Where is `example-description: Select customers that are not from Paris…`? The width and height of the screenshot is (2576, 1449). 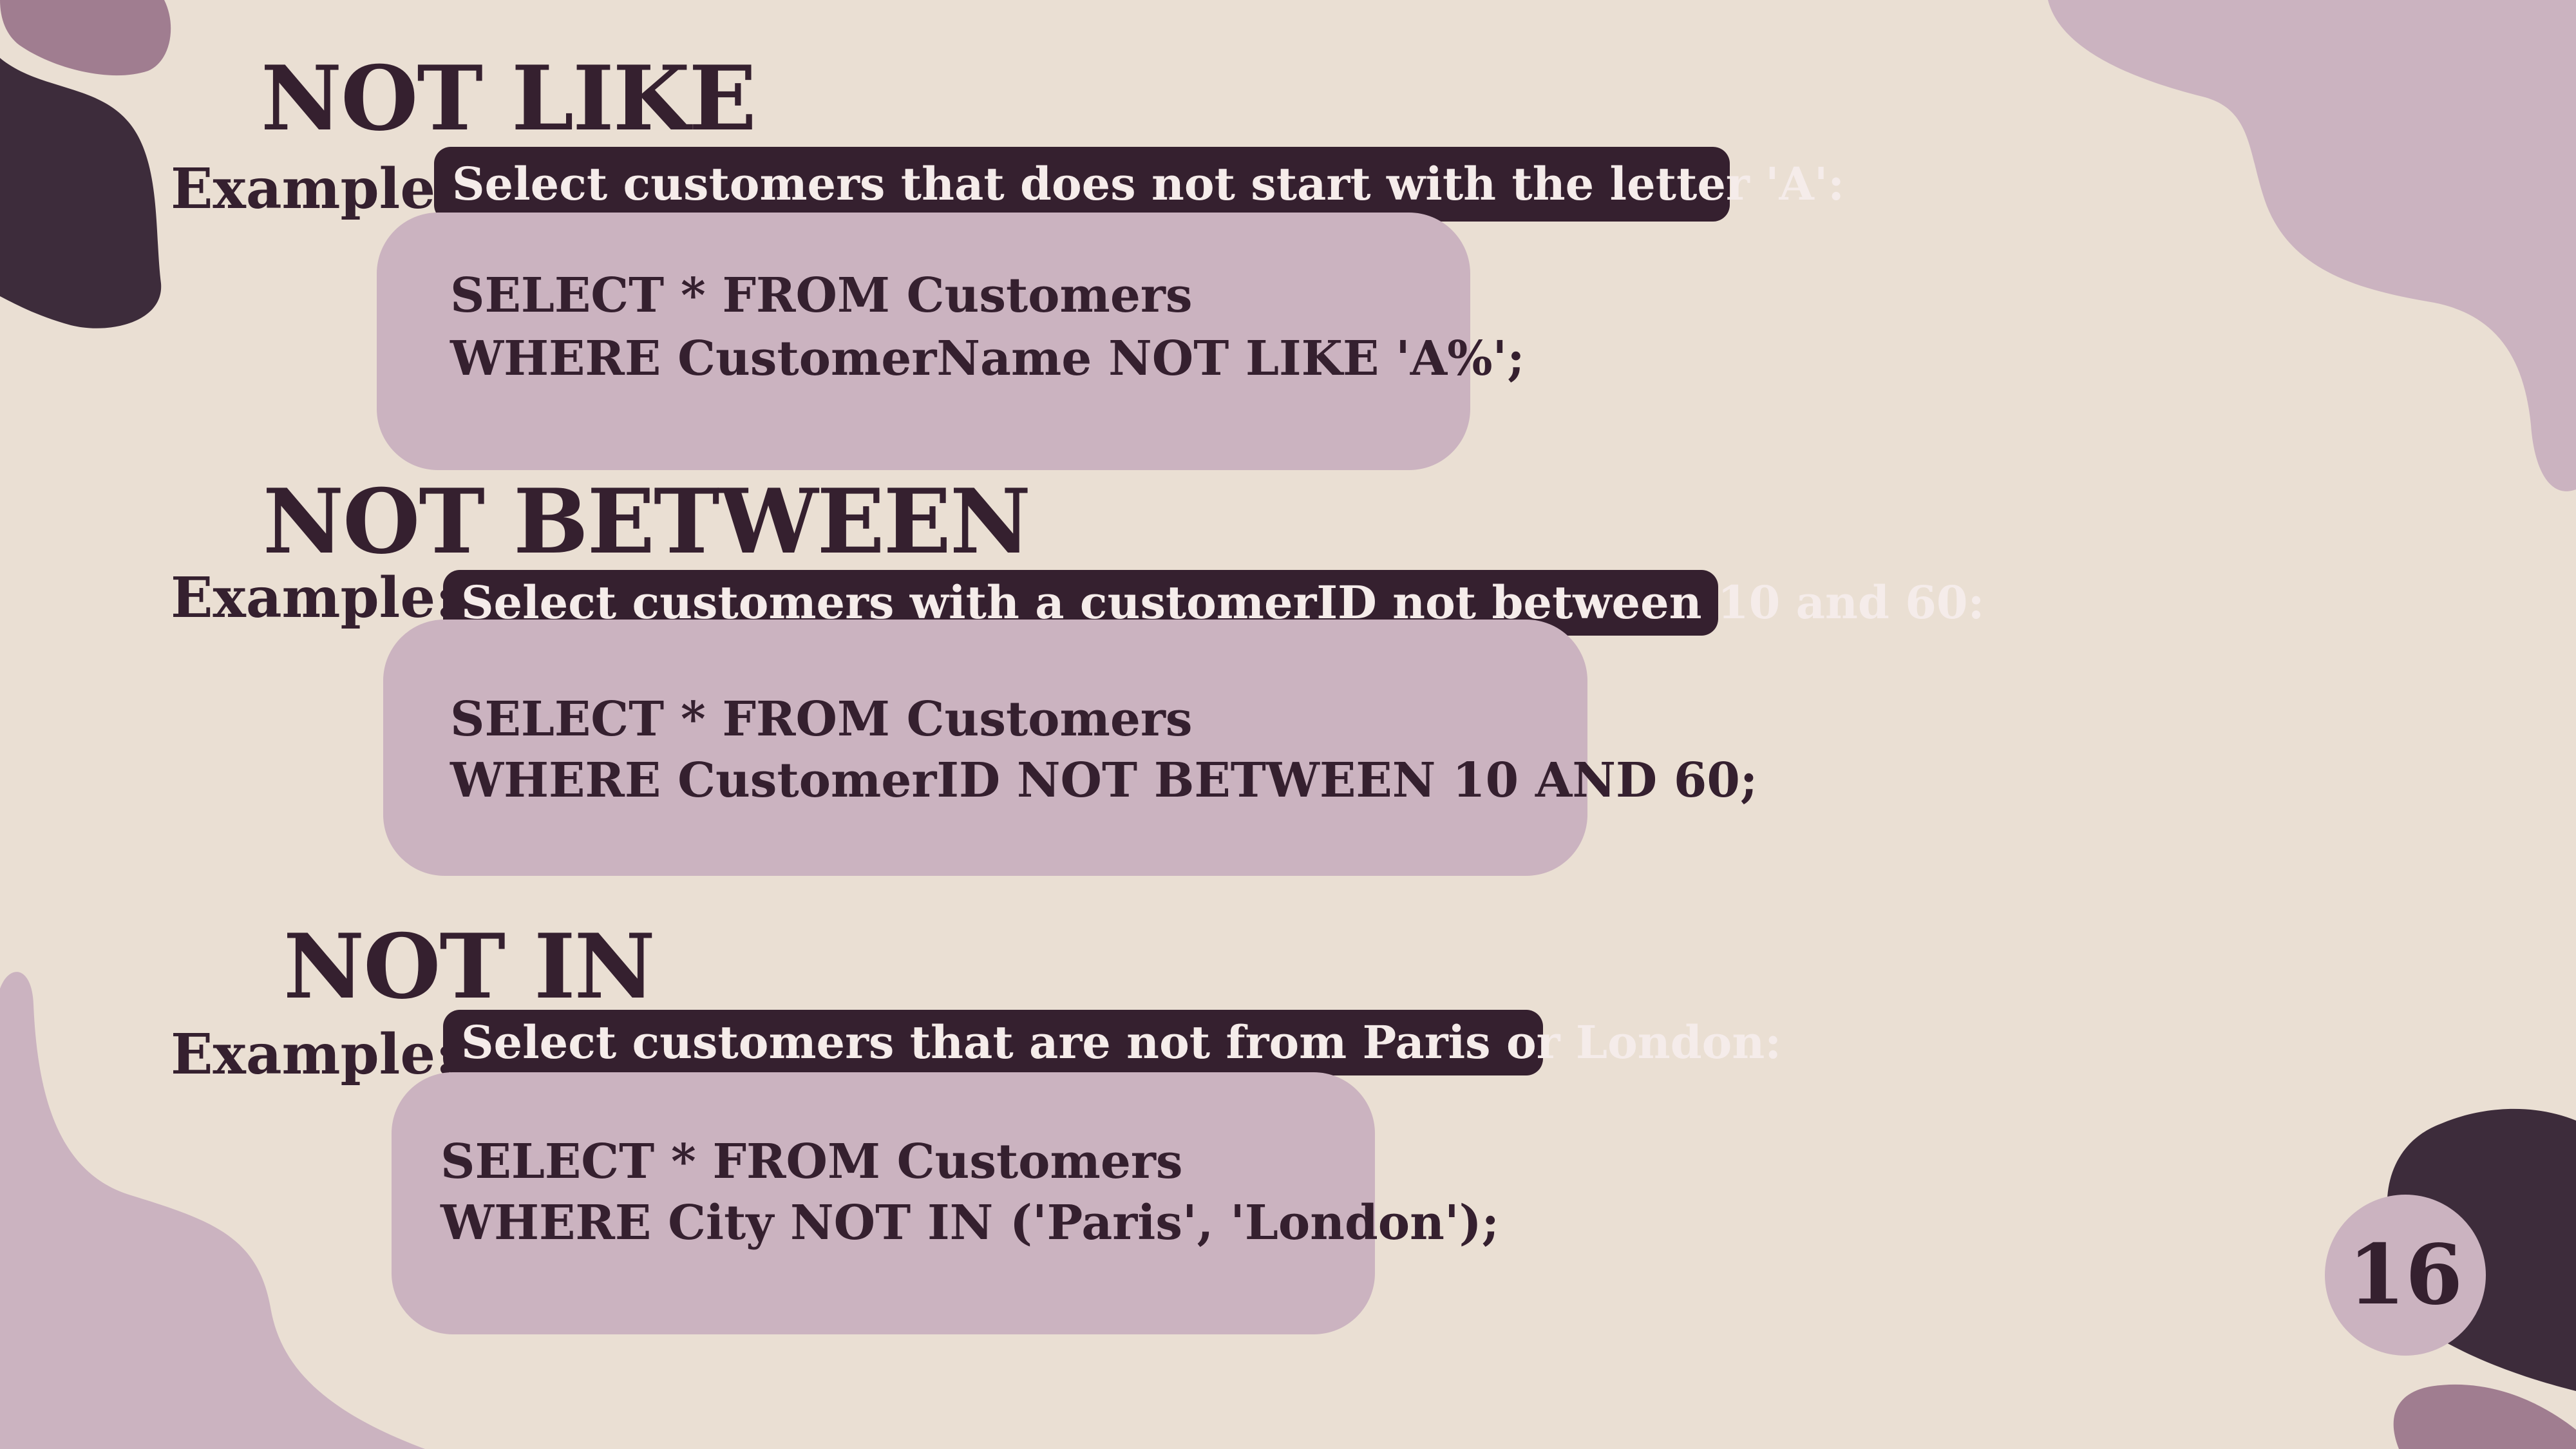
example-description: Select customers that are not from Paris… is located at coordinates (1112, 1042).